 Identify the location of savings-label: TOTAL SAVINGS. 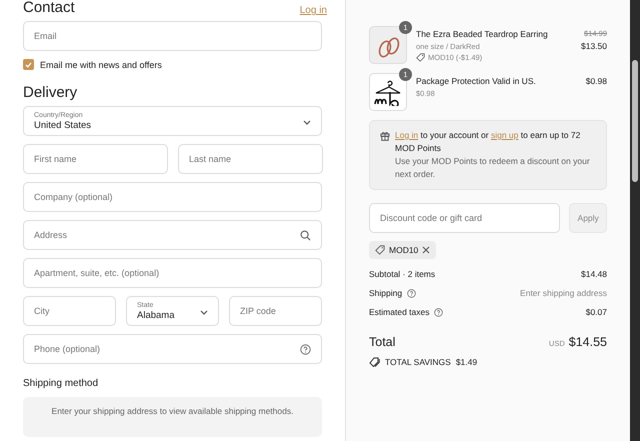
(418, 362).